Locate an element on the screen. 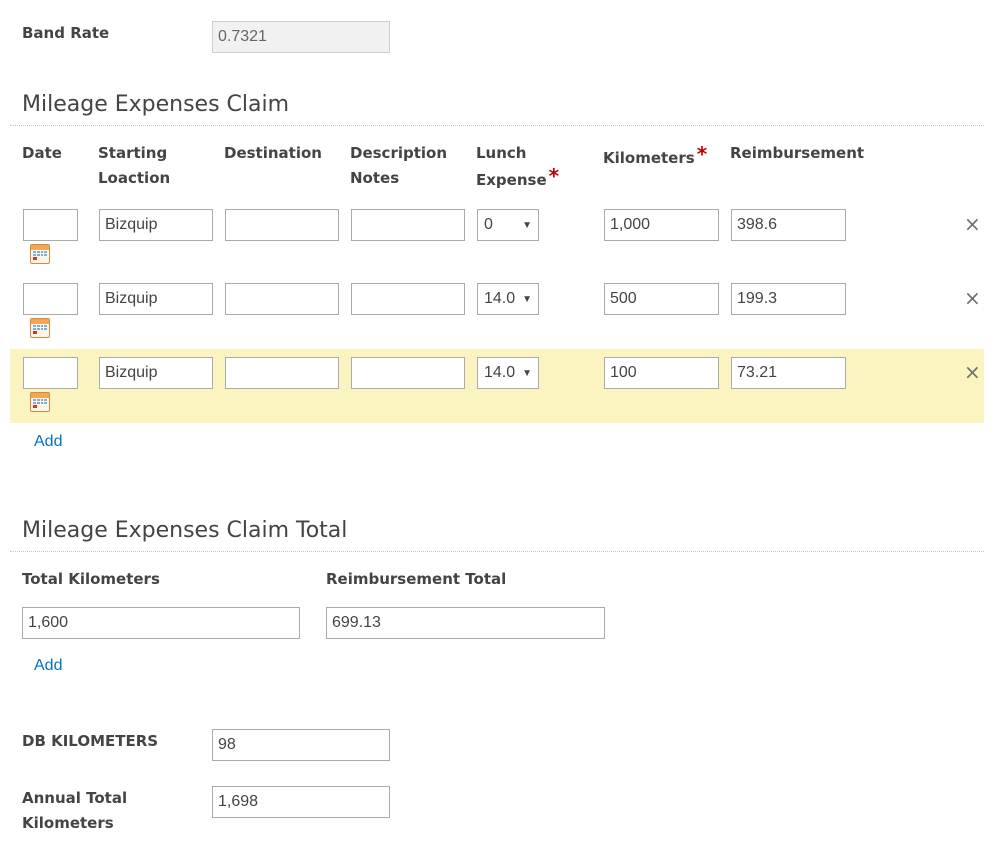 The image size is (997, 847). column-header-kilometers: Kilometers * is located at coordinates (655, 156).